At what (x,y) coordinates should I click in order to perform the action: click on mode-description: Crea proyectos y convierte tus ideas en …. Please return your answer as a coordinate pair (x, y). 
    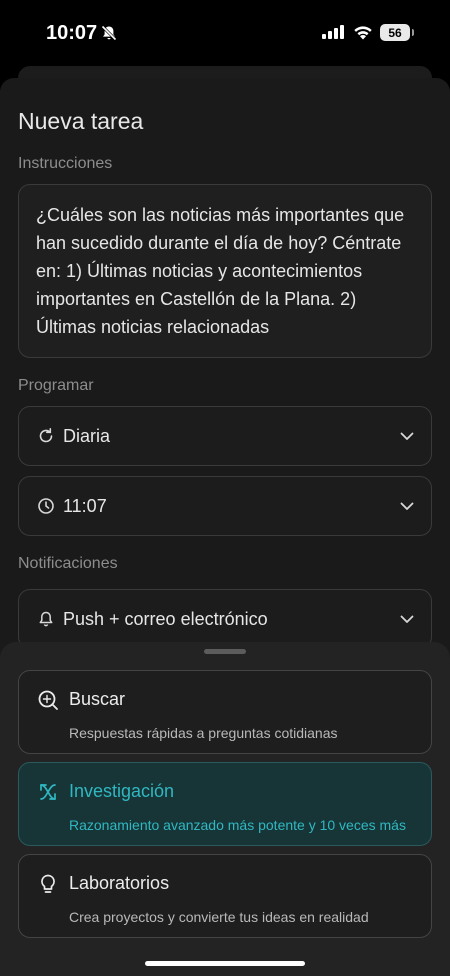
    Looking at the image, I should click on (219, 917).